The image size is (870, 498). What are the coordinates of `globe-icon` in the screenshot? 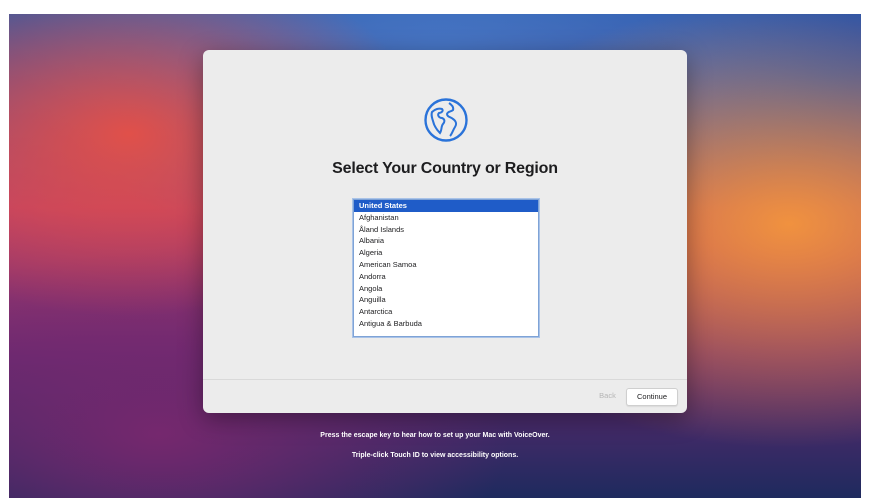 It's located at (446, 120).